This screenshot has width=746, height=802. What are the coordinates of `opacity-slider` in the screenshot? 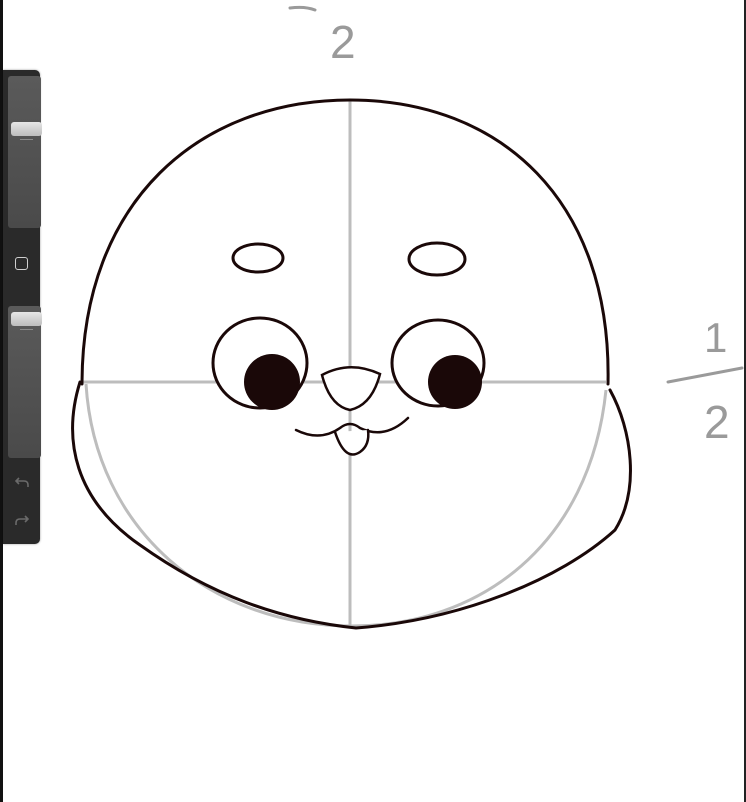 It's located at (25, 382).